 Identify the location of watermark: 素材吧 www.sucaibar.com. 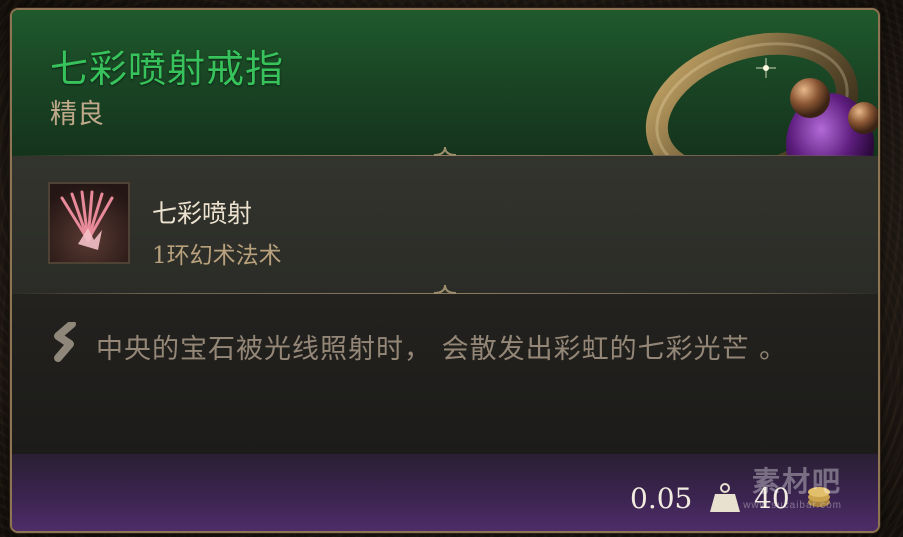
(792, 485).